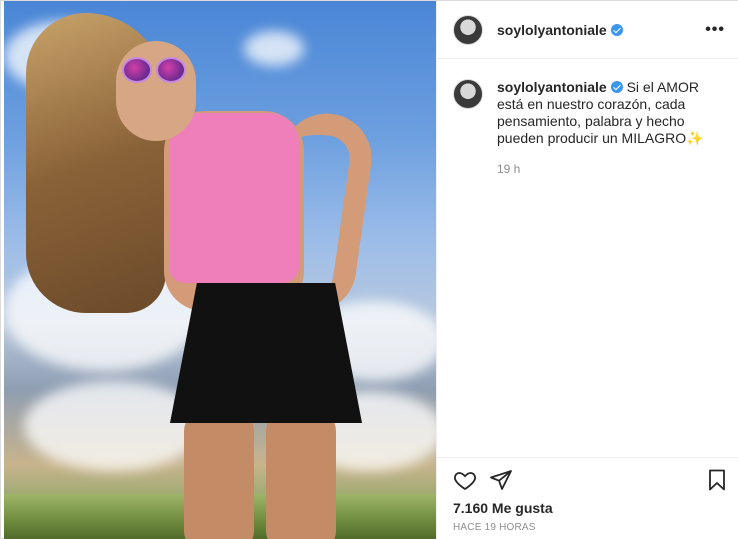 The image size is (738, 539). What do you see at coordinates (501, 480) in the screenshot?
I see `paper-plane-icon` at bounding box center [501, 480].